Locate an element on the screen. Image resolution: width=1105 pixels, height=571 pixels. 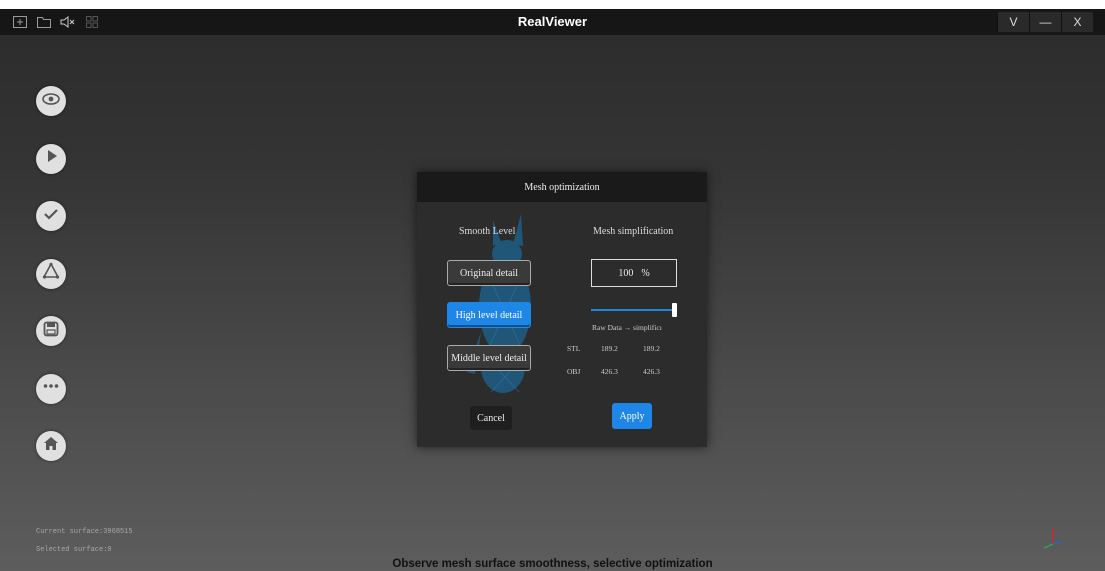
app-title: RealViewer is located at coordinates (552, 21).